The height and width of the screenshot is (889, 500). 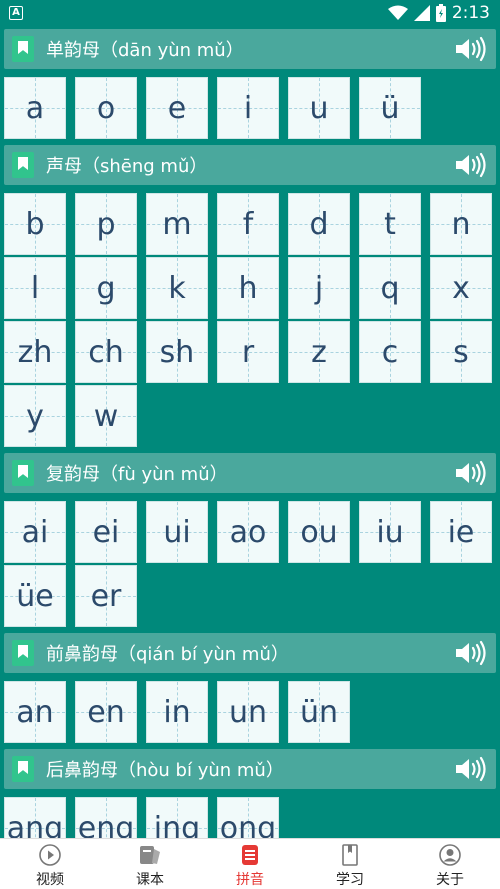 What do you see at coordinates (106, 416) in the screenshot?
I see `pinyin-card: w` at bounding box center [106, 416].